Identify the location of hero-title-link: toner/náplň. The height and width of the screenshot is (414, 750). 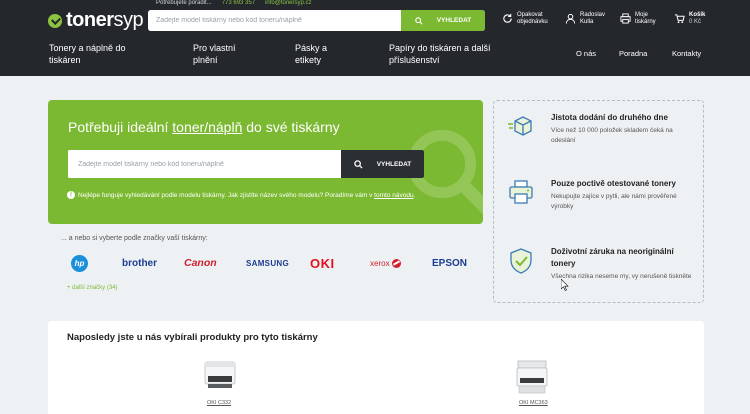
(207, 127).